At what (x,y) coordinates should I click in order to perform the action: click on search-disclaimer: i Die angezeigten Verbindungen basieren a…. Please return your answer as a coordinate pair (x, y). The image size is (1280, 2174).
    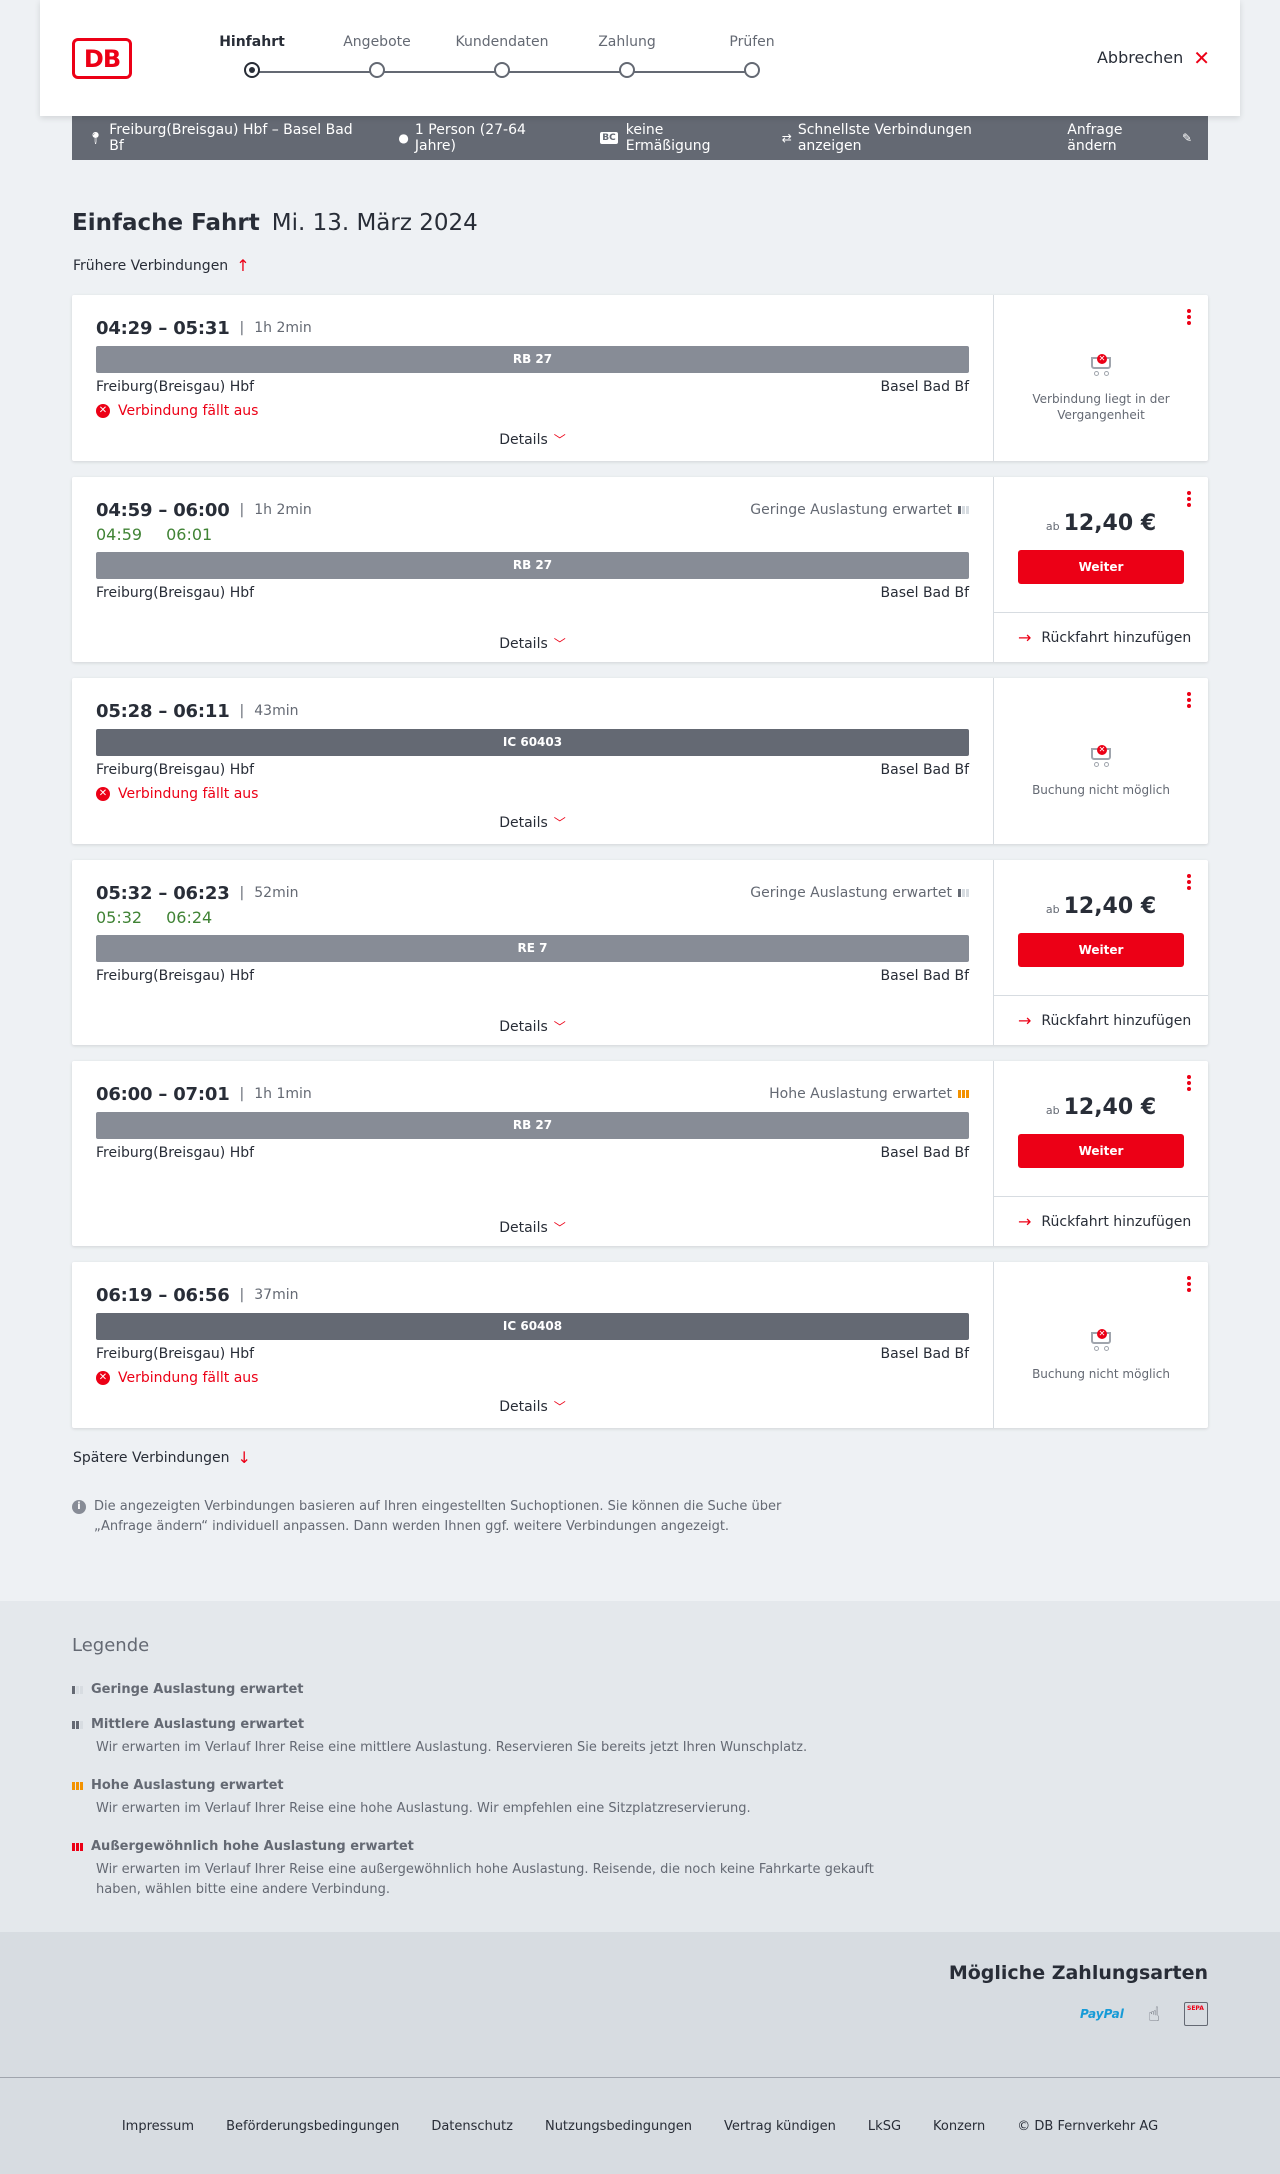
    Looking at the image, I should click on (452, 1517).